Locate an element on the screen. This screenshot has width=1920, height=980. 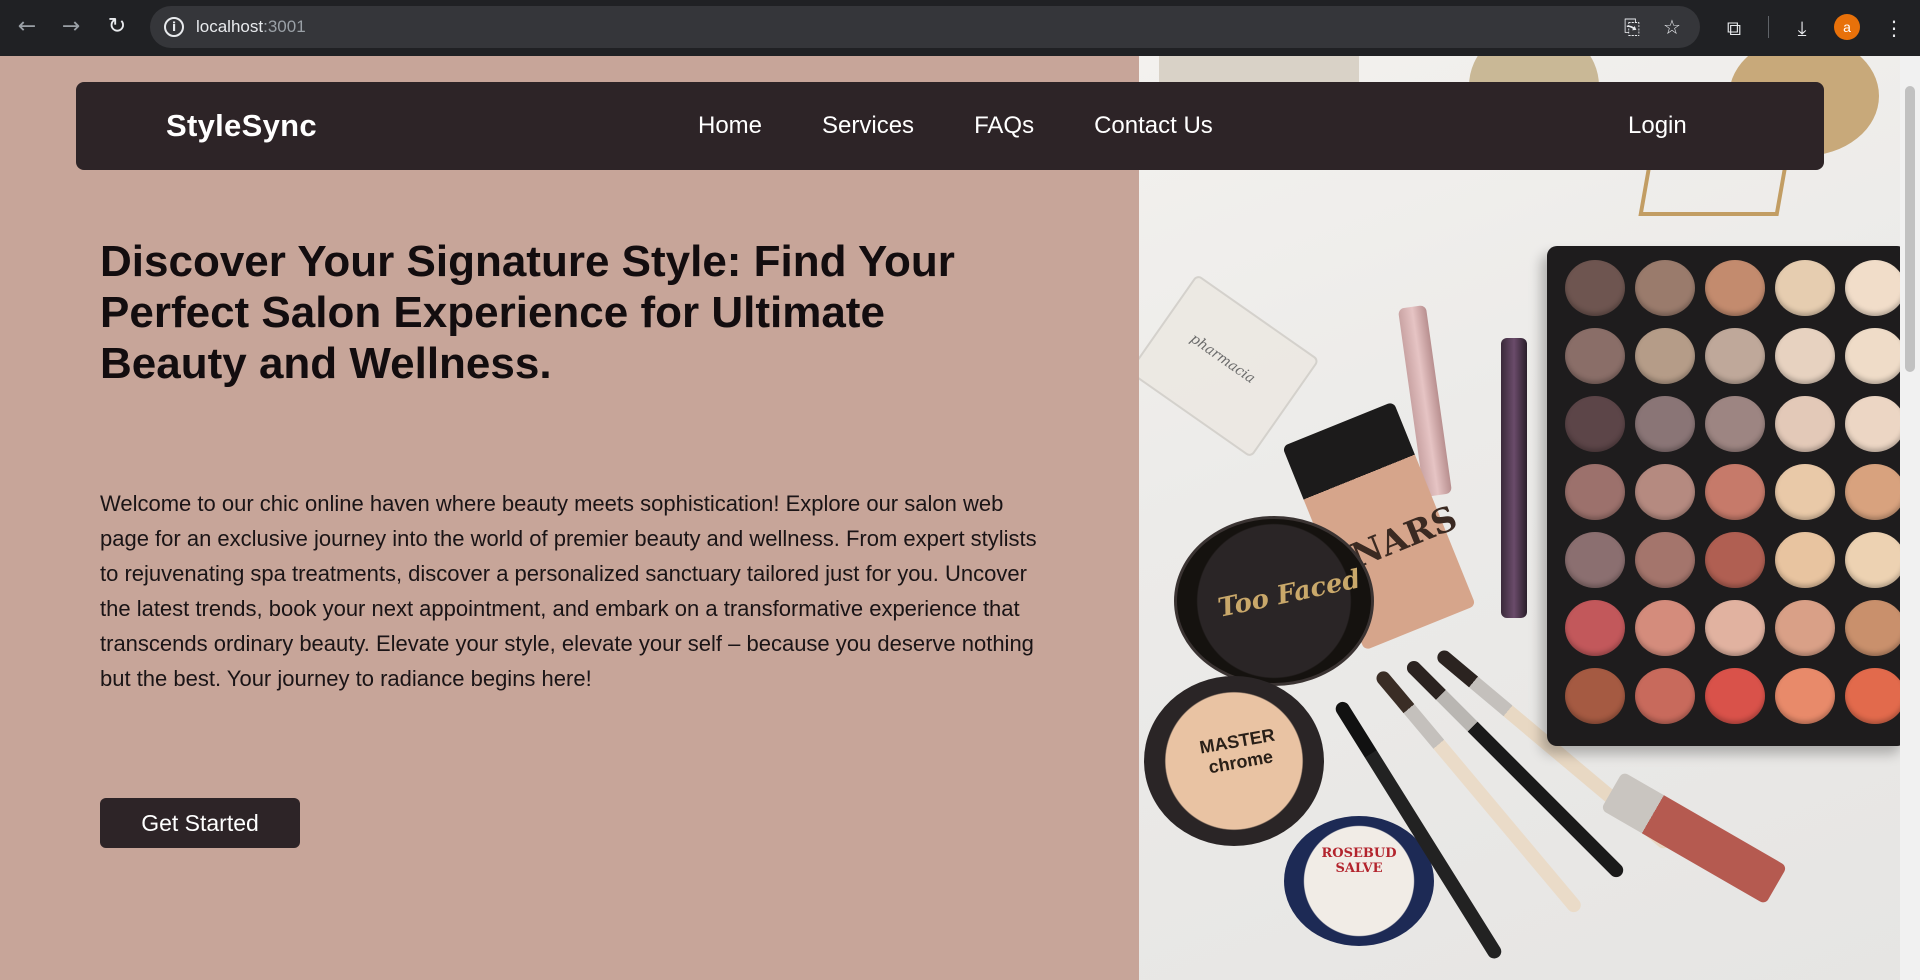
master-chrome-label: MASTER chrome is located at coordinates (1237, 751).